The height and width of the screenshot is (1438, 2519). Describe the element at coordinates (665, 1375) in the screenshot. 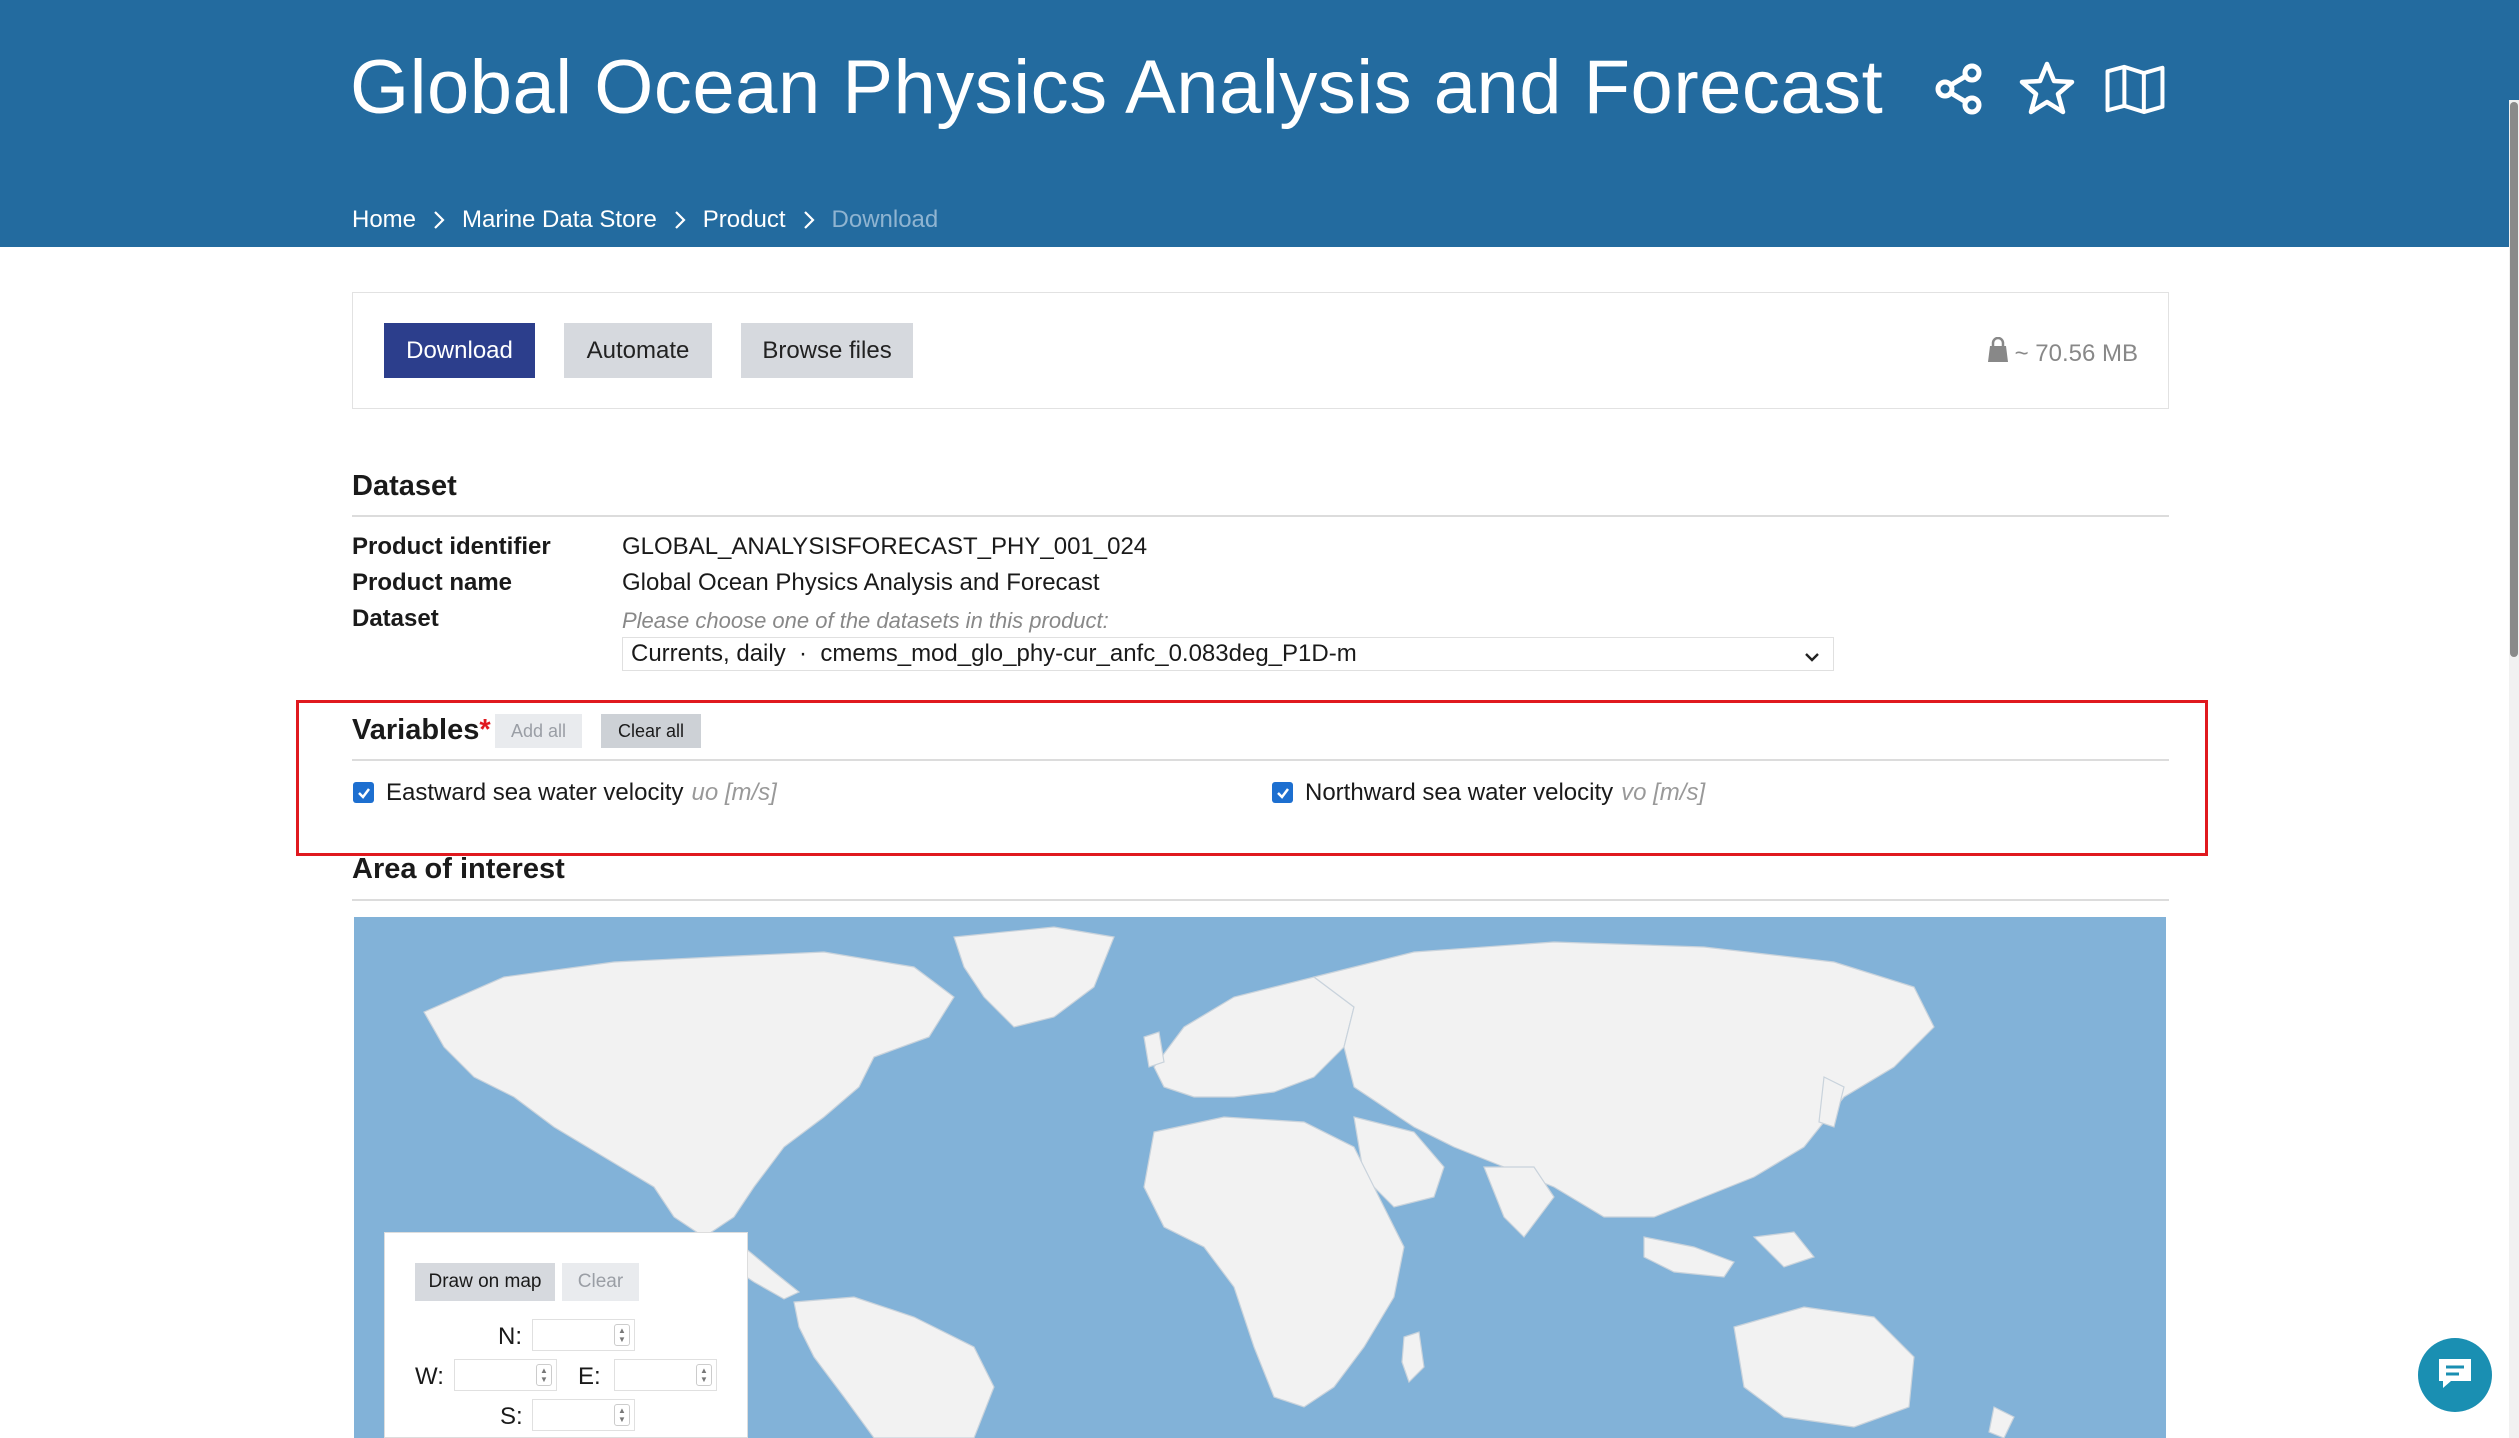

I see `east-input: ▲ ▼` at that location.